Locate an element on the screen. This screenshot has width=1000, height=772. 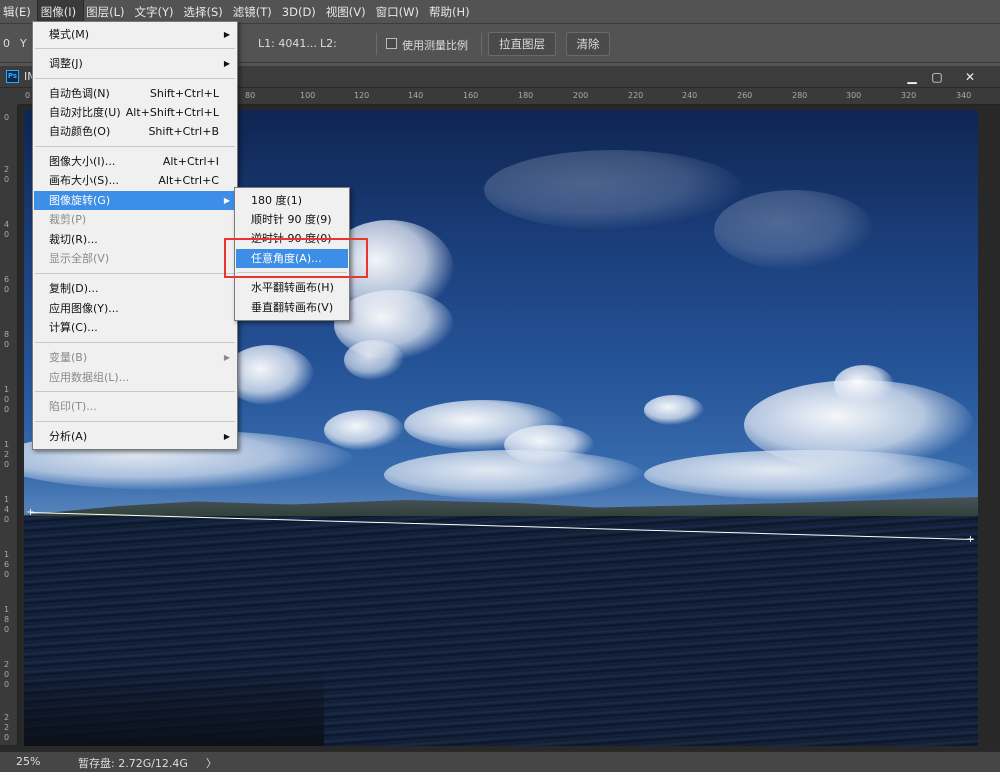
menu-item-label: 分析(A) is located at coordinates (68, 436).